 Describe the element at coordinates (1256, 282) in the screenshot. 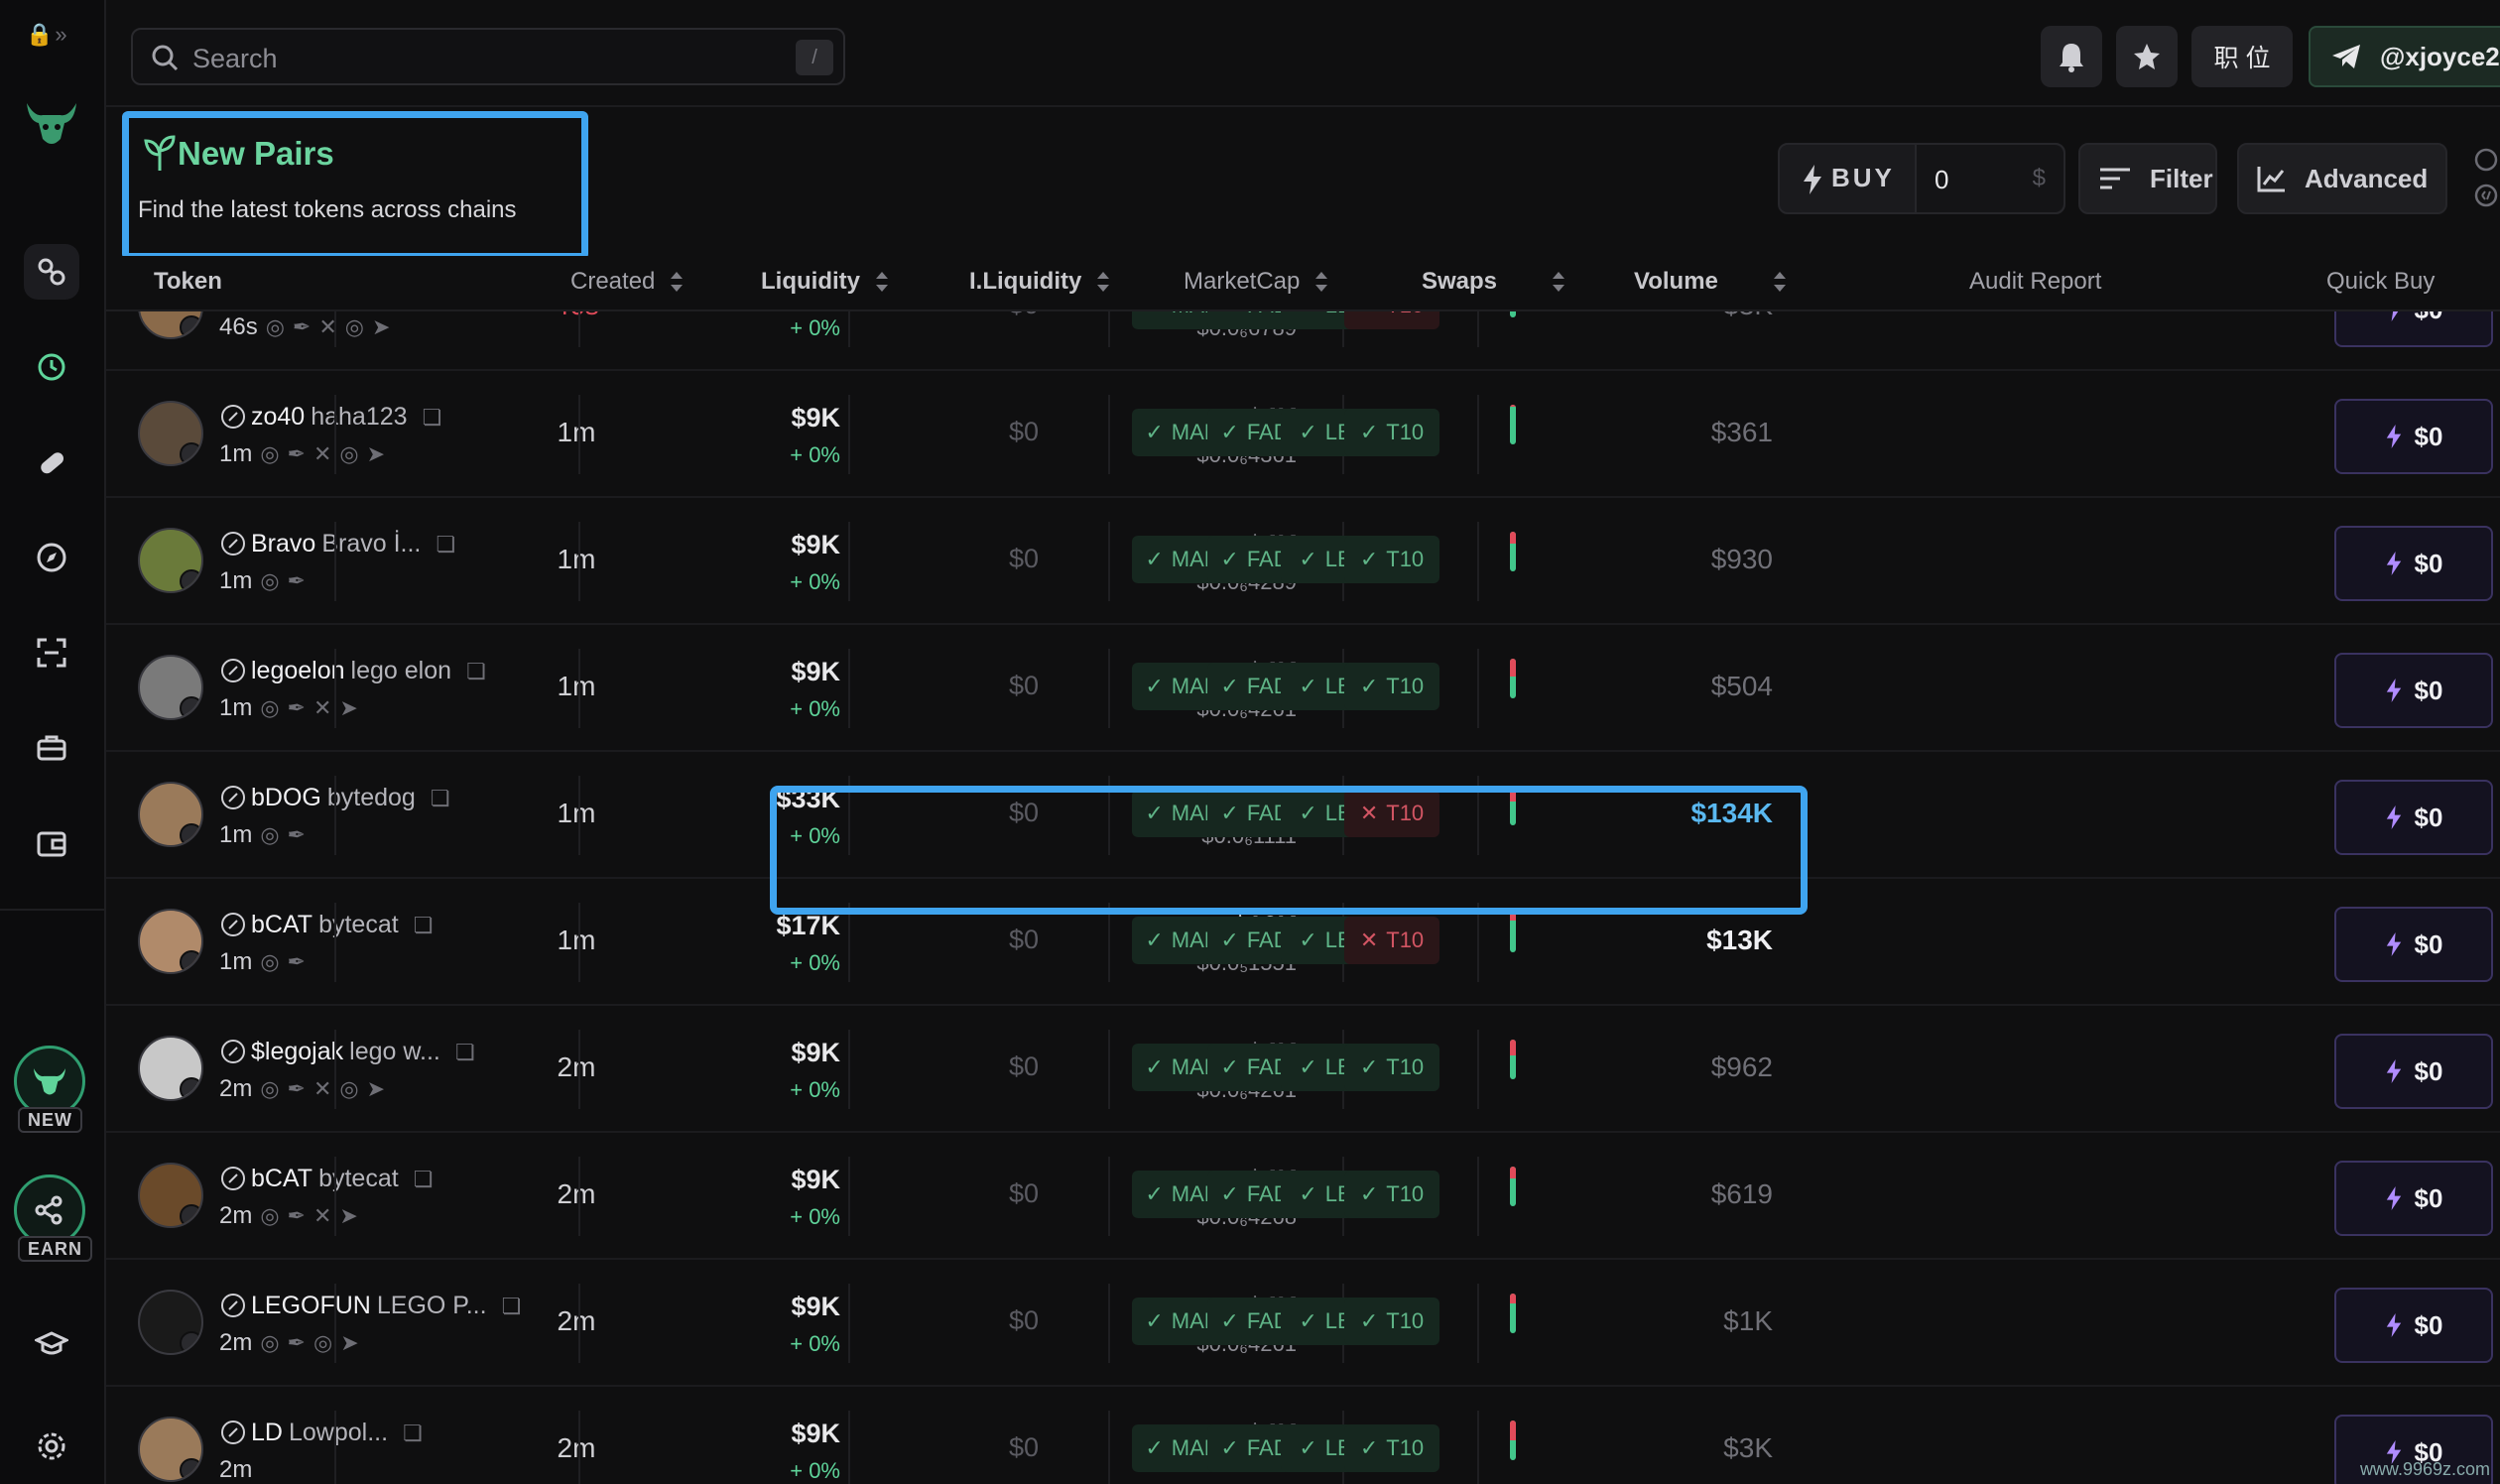

I see `col-marketcap-sort: MarketCap` at that location.